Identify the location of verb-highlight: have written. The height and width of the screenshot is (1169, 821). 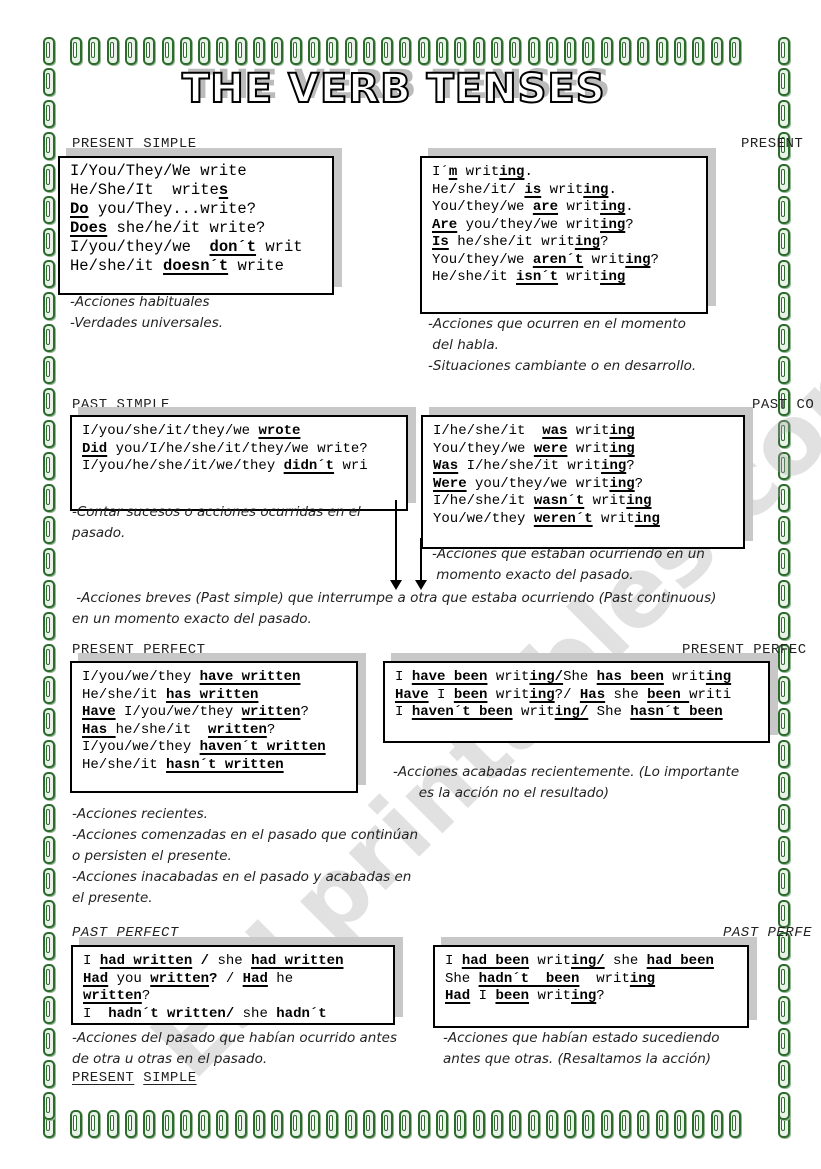
(250, 677).